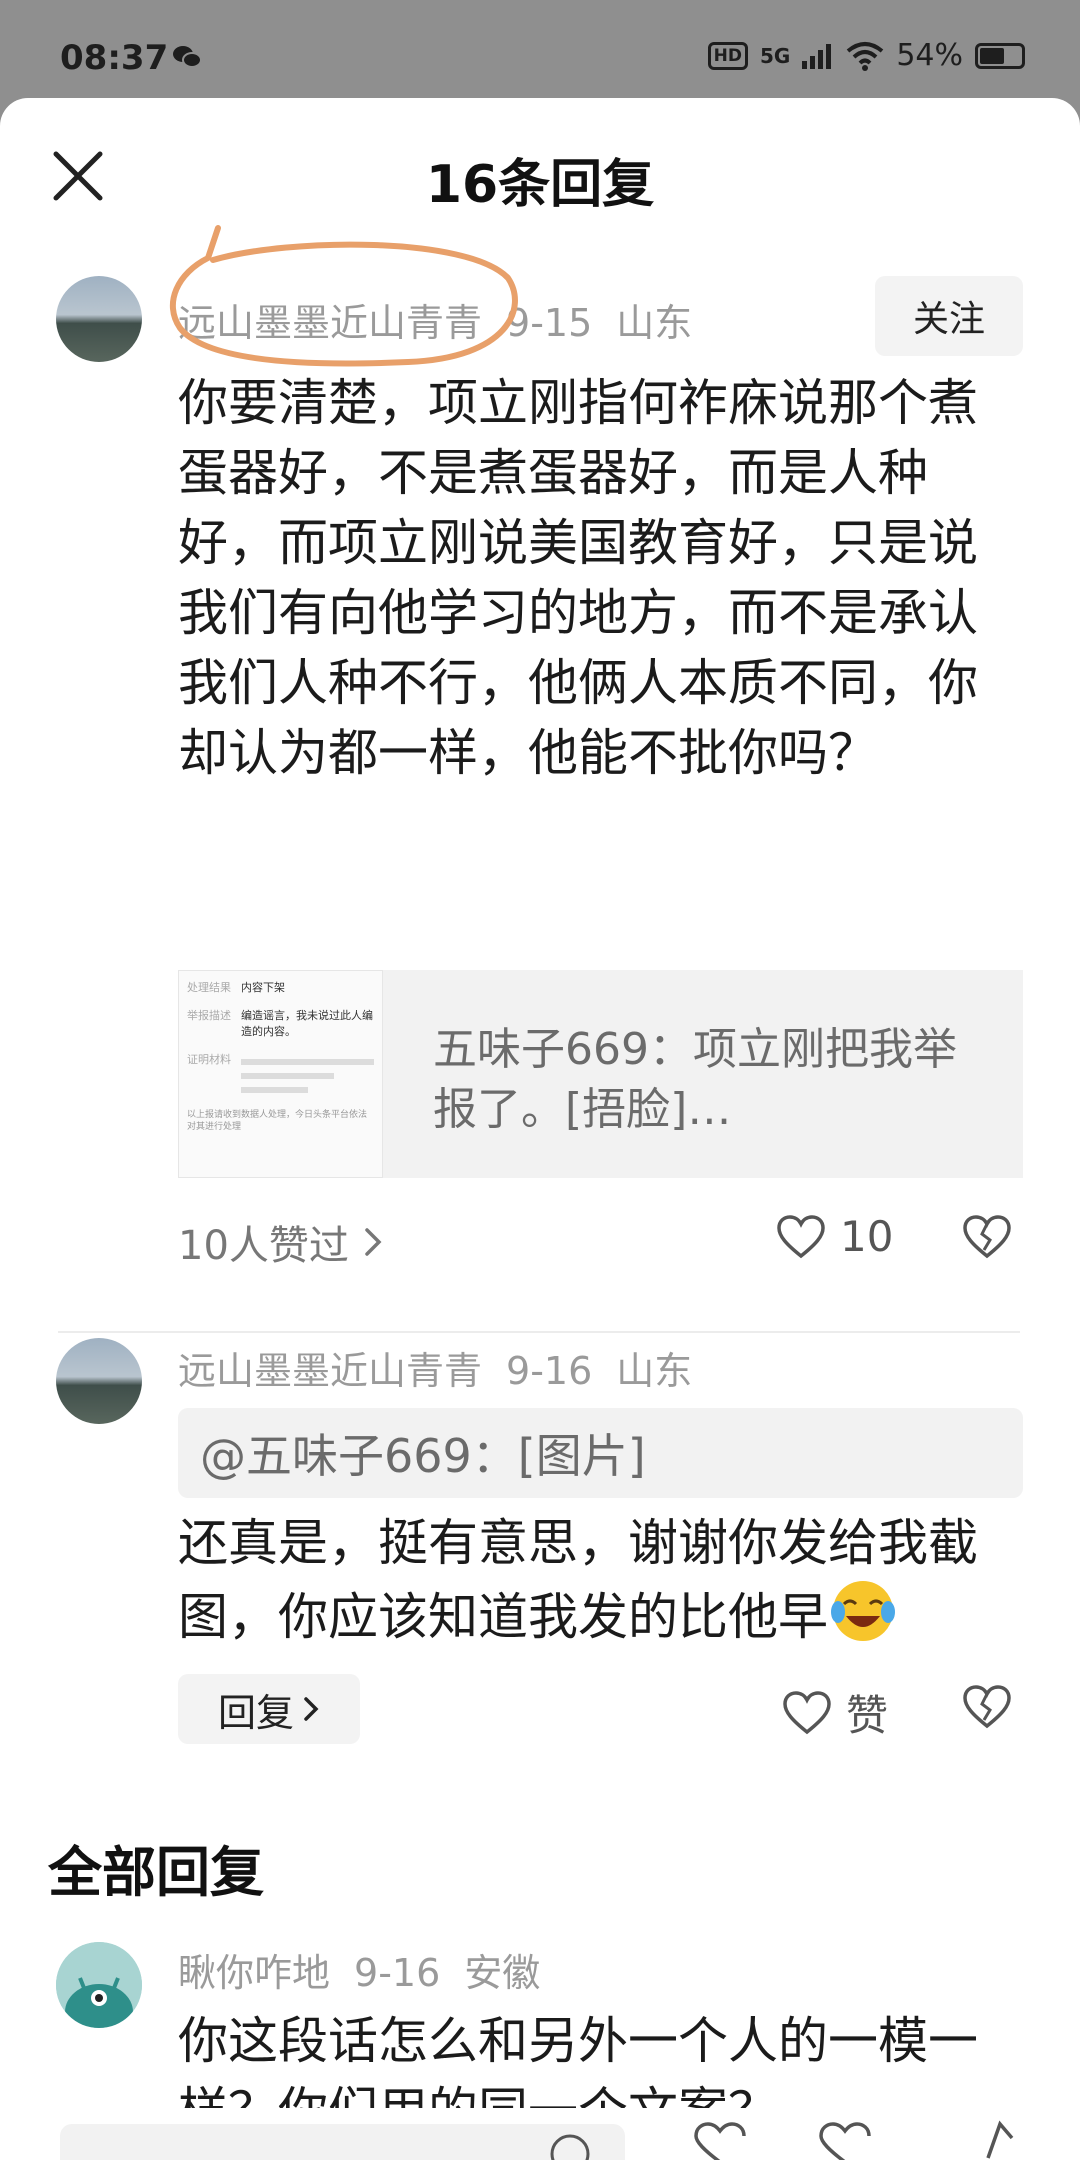  I want to click on battery-icon, so click(1000, 55).